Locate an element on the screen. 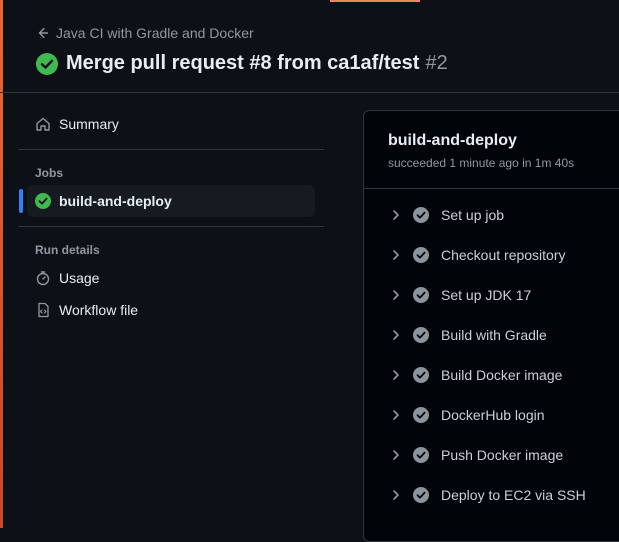  job-step: Push Docker image is located at coordinates (491, 455).